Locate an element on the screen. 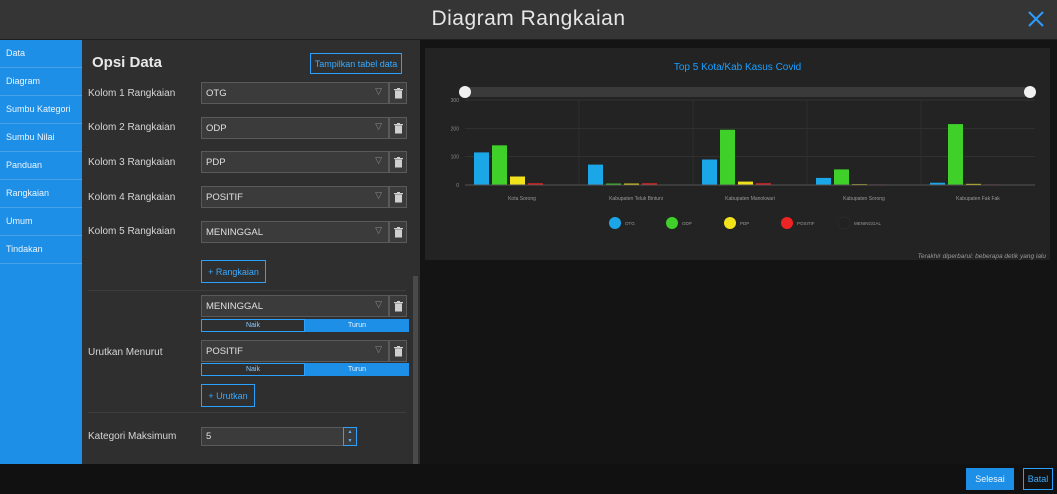 The width and height of the screenshot is (1057, 494). series-1-value: OTG is located at coordinates (216, 93).